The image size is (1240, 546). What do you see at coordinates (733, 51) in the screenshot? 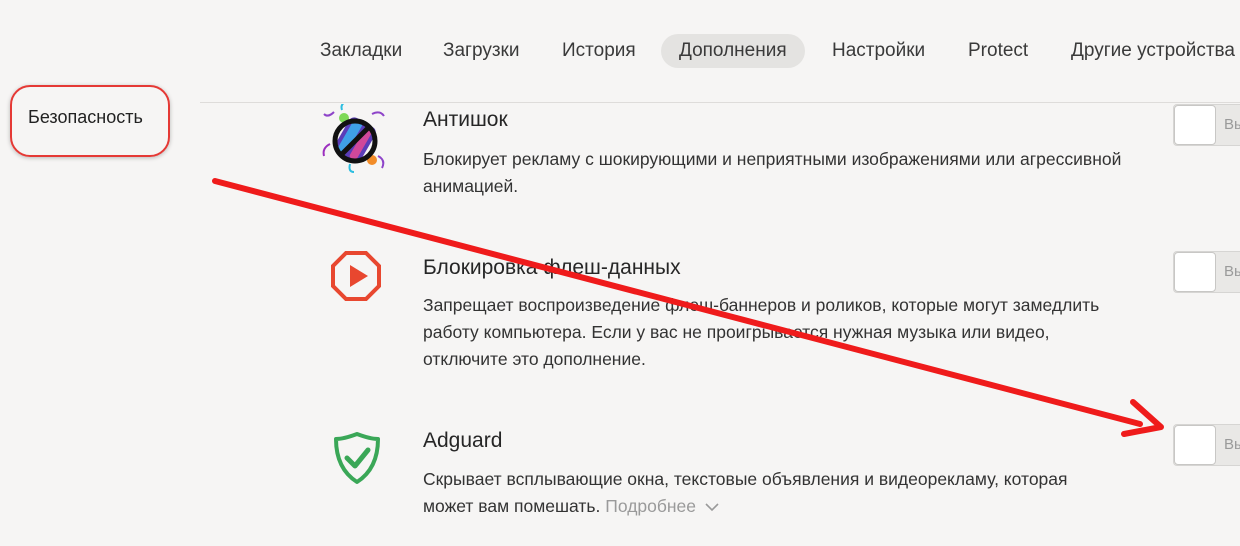
I see `tab-extensions: Дополнения` at bounding box center [733, 51].